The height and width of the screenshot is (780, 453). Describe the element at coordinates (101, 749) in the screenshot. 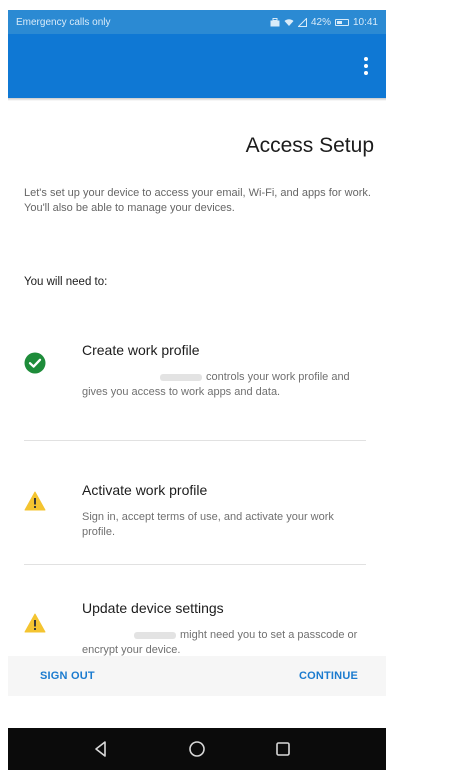

I see `back-triangle-icon` at that location.